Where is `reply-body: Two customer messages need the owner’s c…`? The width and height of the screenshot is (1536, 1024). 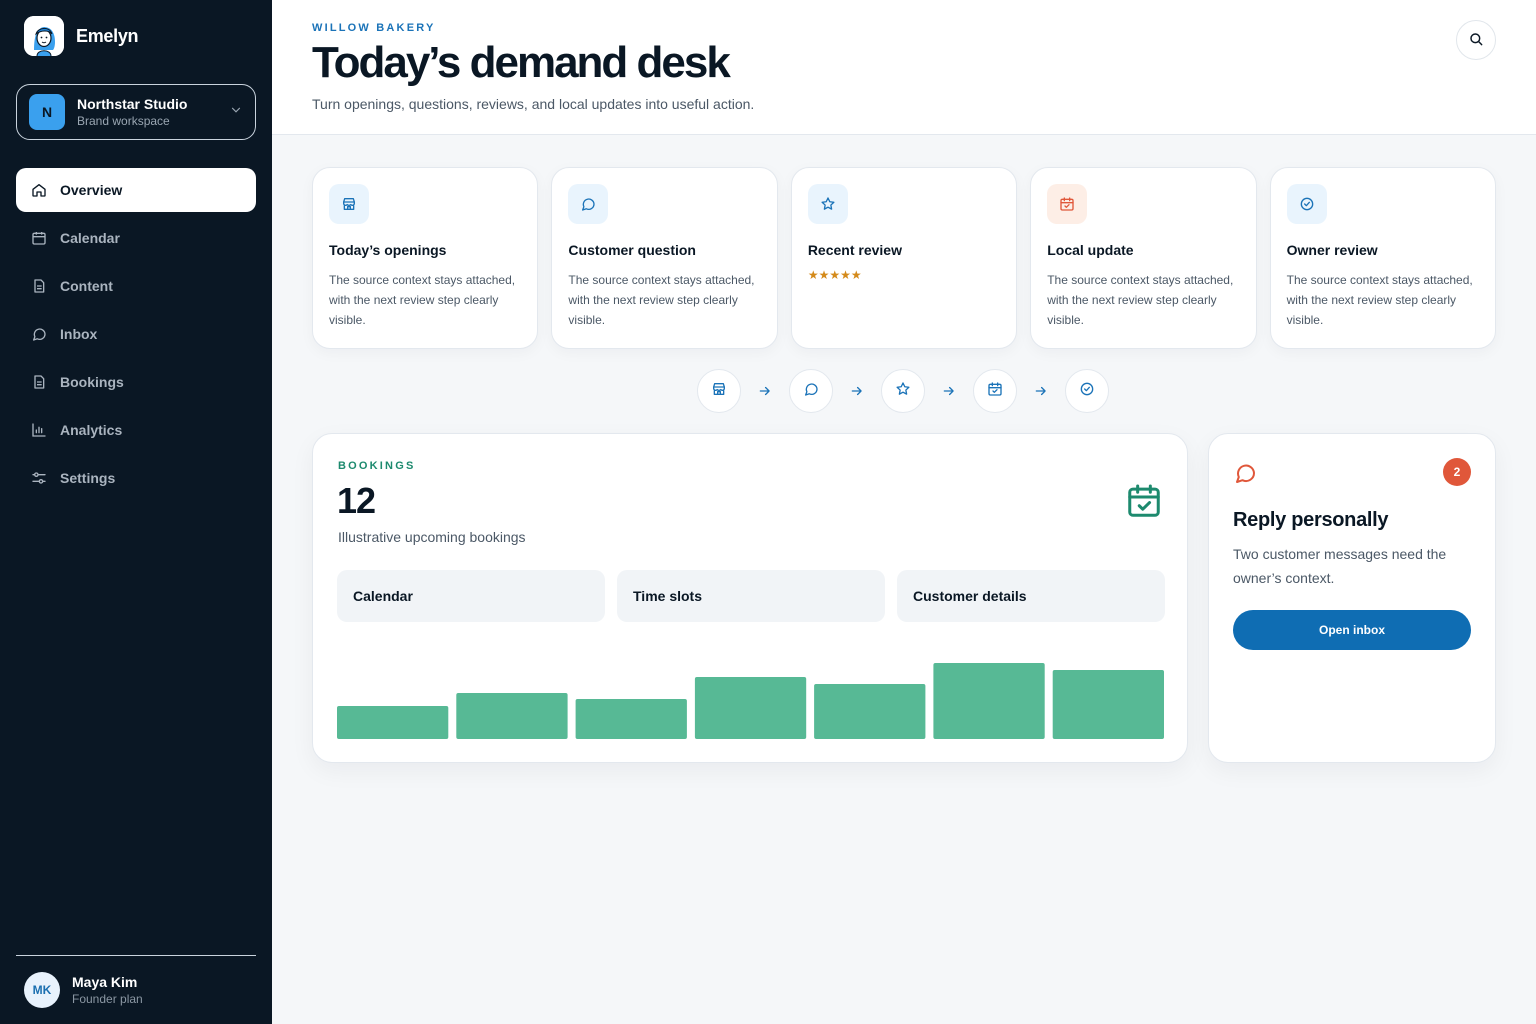 reply-body: Two customer messages need the owner’s c… is located at coordinates (1340, 566).